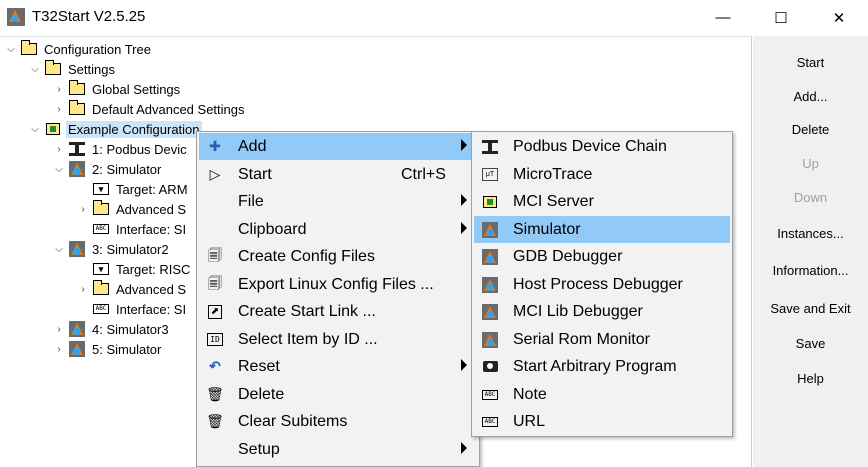 Image resolution: width=868 pixels, height=467 pixels. What do you see at coordinates (602, 421) in the screenshot?
I see `submenu-item-url: ABC URL` at bounding box center [602, 421].